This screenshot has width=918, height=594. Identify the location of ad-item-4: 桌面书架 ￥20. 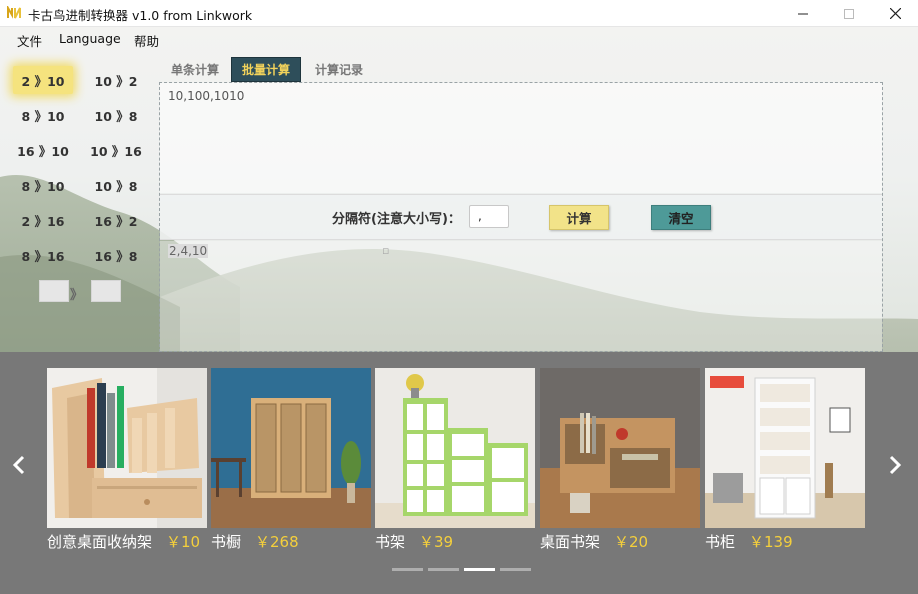
(620, 459).